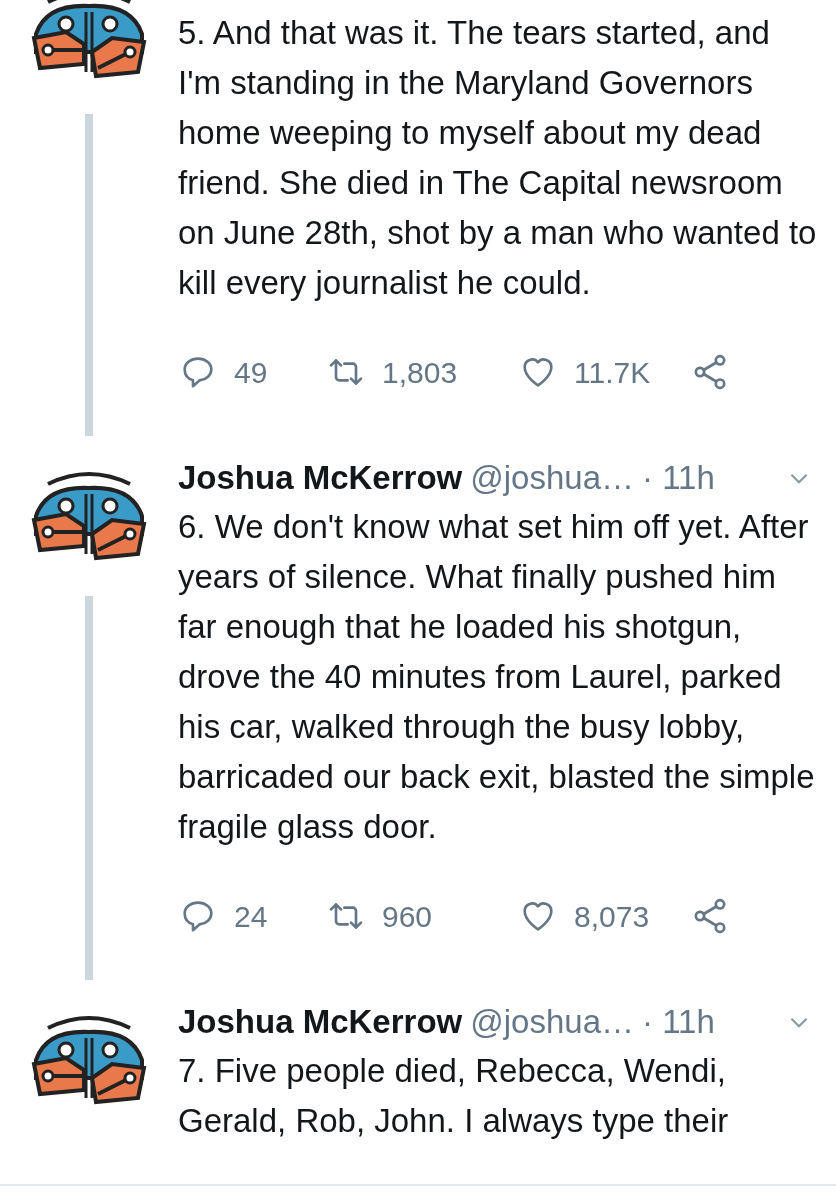  What do you see at coordinates (612, 372) in the screenshot?
I see `like-count: 11.7K` at bounding box center [612, 372].